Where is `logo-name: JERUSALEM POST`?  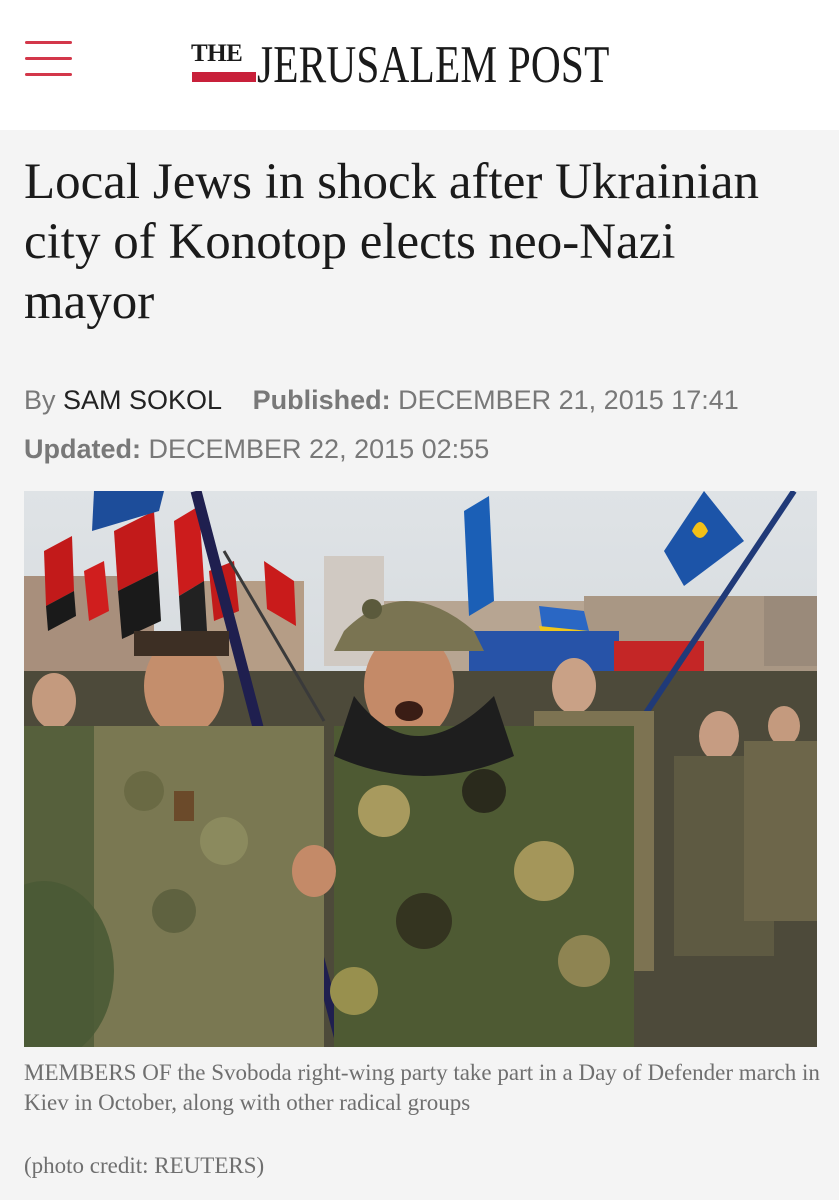 logo-name: JERUSALEM POST is located at coordinates (433, 65).